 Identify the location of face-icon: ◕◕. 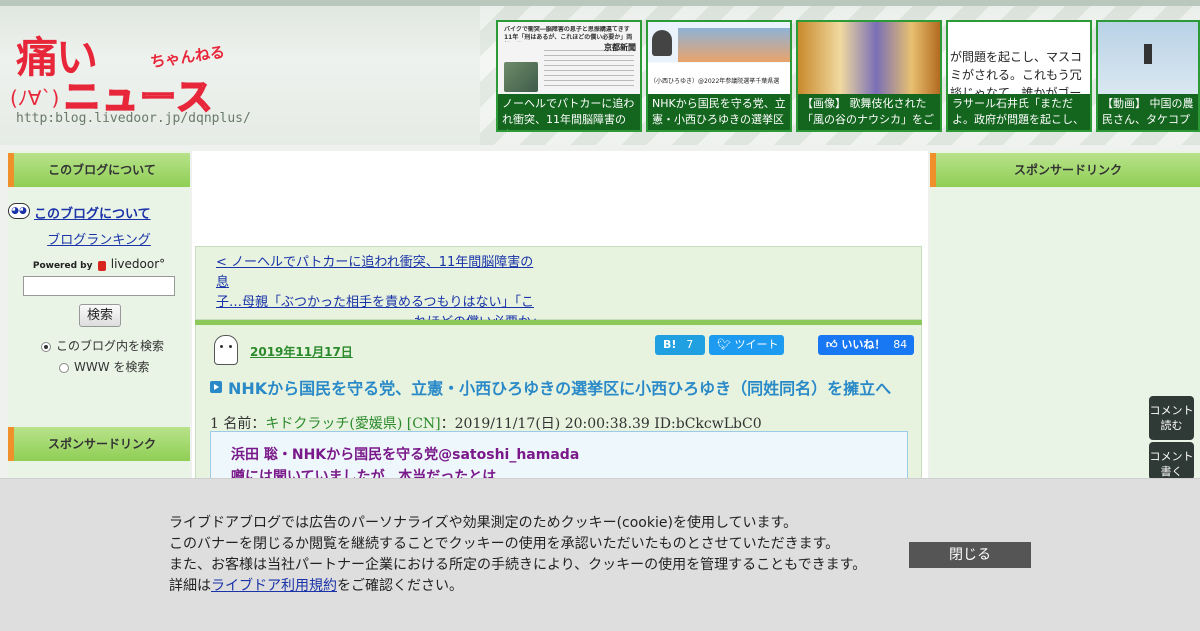
(19, 211).